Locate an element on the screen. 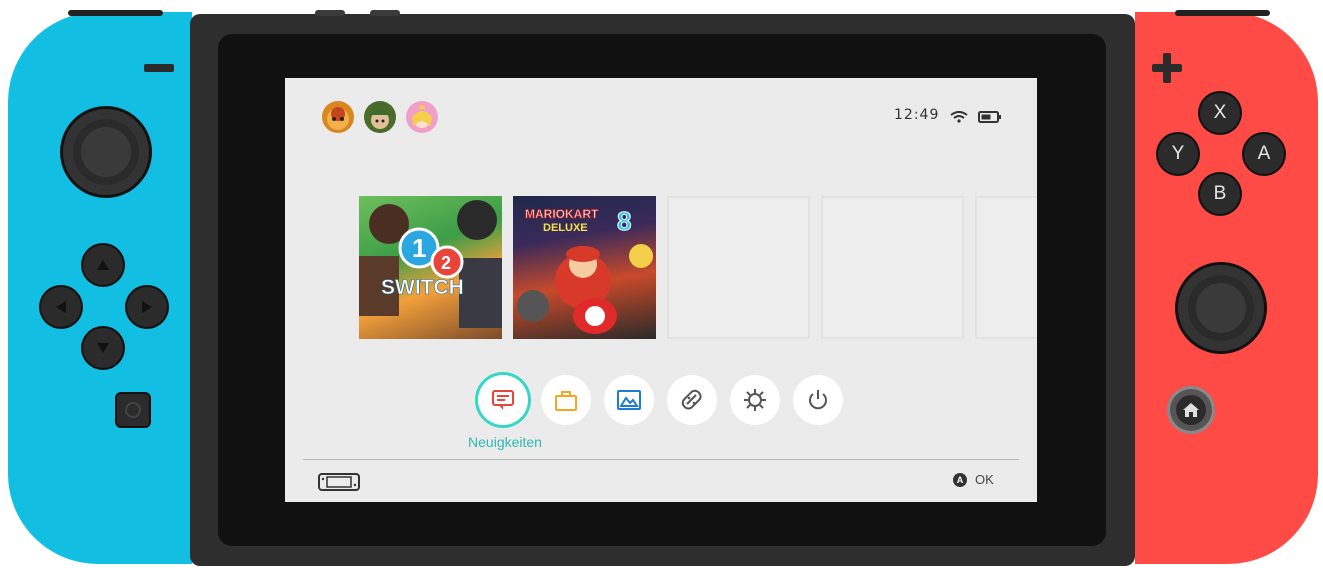 This screenshot has width=1323, height=568. dpad-up-button is located at coordinates (103, 265).